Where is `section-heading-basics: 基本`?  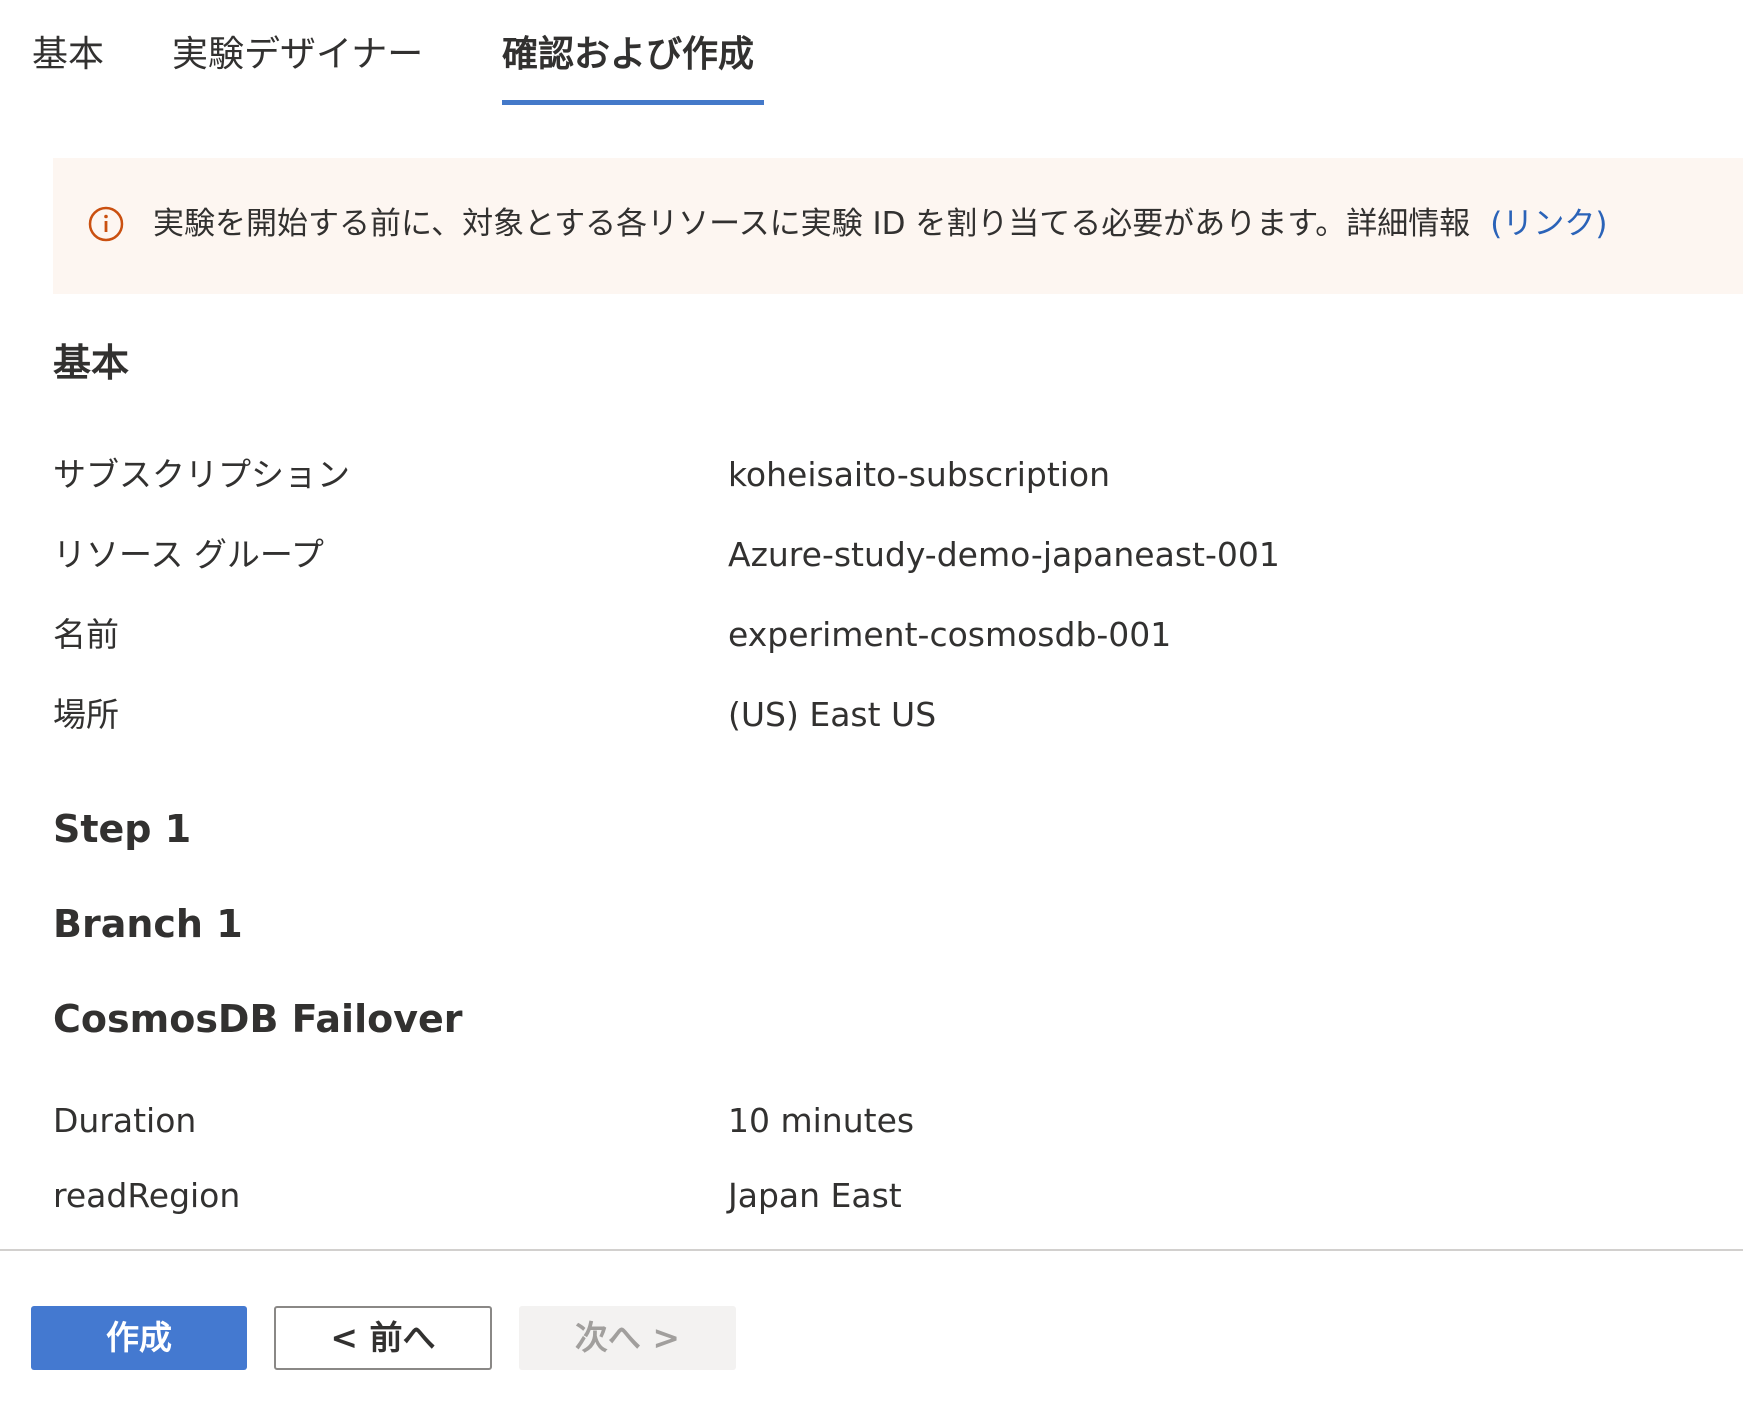 section-heading-basics: 基本 is located at coordinates (91, 363).